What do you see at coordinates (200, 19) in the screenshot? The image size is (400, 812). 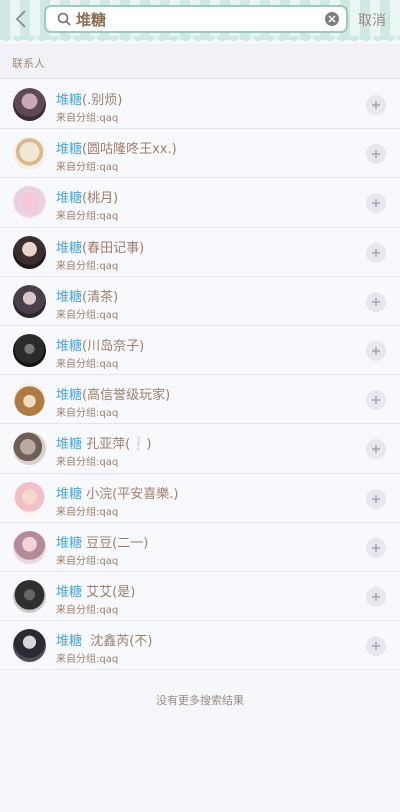 I see `search-query: 堆糖` at bounding box center [200, 19].